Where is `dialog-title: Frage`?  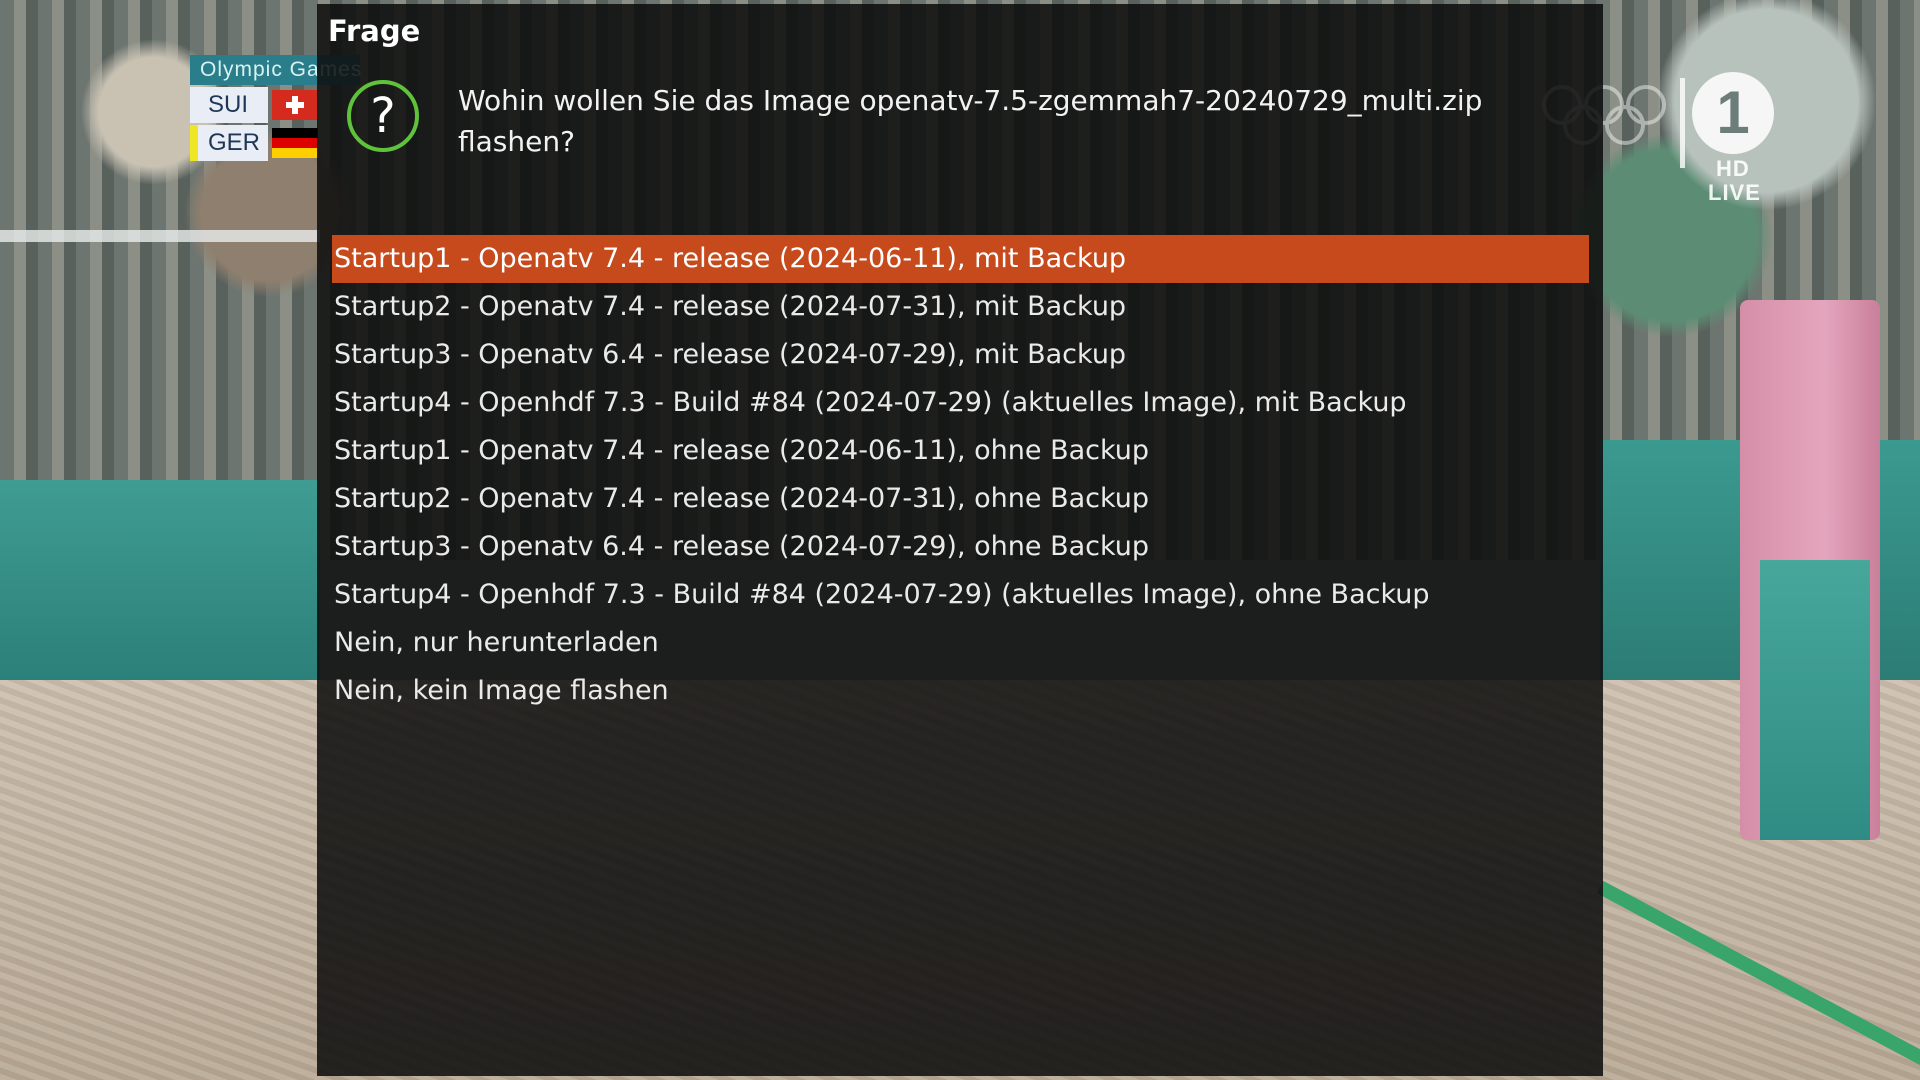
dialog-title: Frage is located at coordinates (374, 31).